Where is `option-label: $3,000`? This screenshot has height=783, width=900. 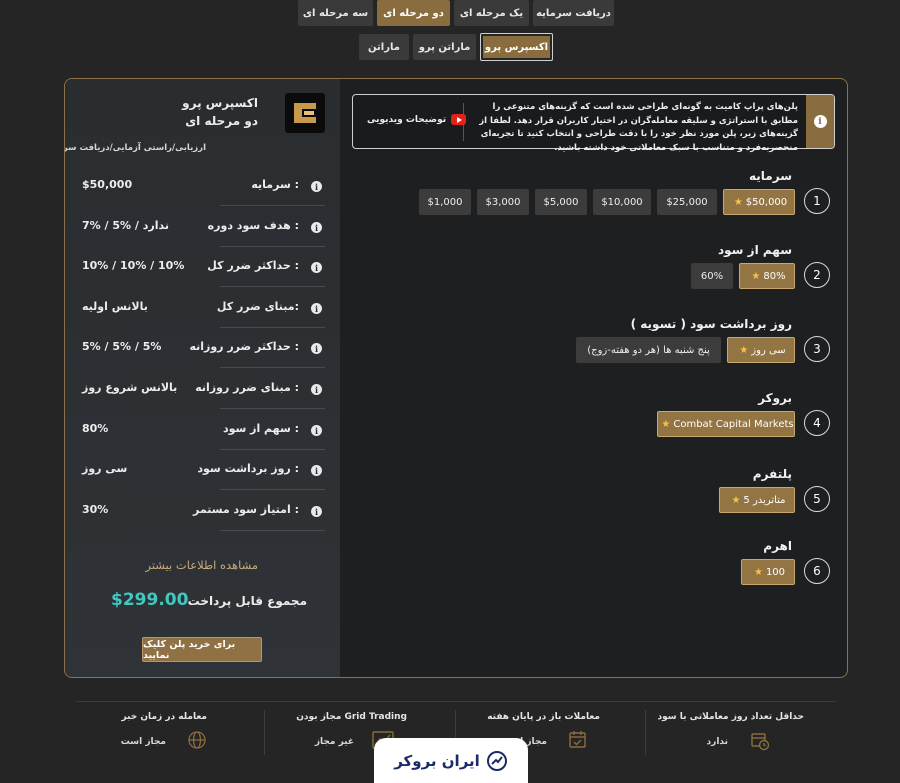
option-label: $3,000 is located at coordinates (503, 202).